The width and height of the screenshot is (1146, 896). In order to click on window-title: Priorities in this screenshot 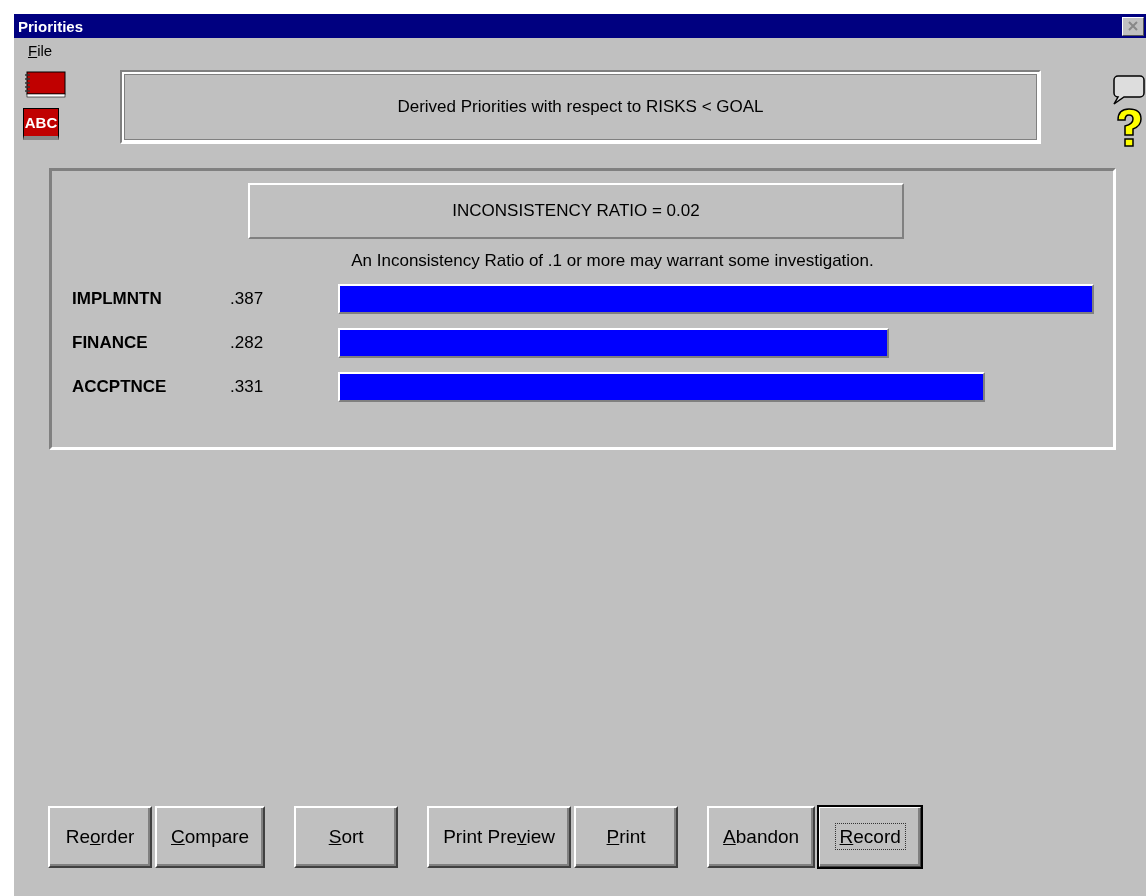, I will do `click(51, 26)`.